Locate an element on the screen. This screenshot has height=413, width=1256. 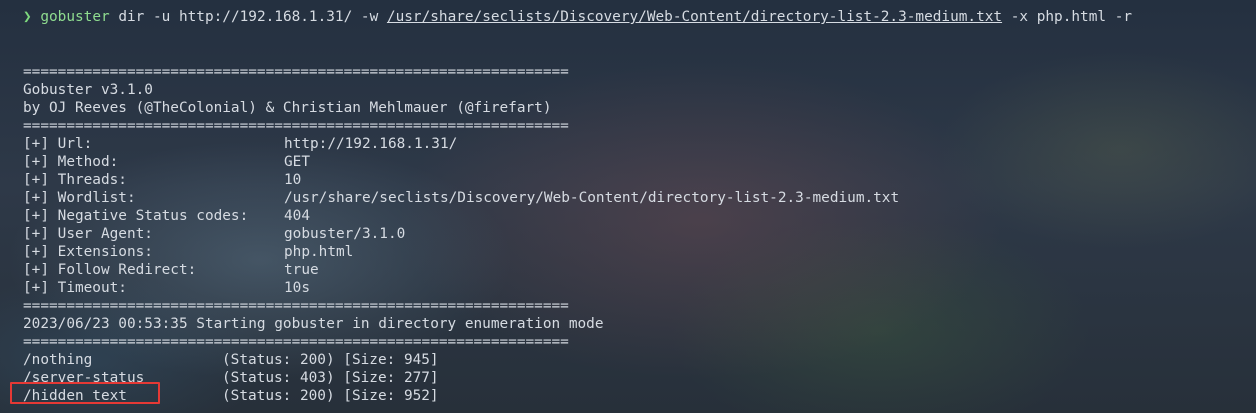
setting-label: [+] Wordlist: is located at coordinates (79, 198).